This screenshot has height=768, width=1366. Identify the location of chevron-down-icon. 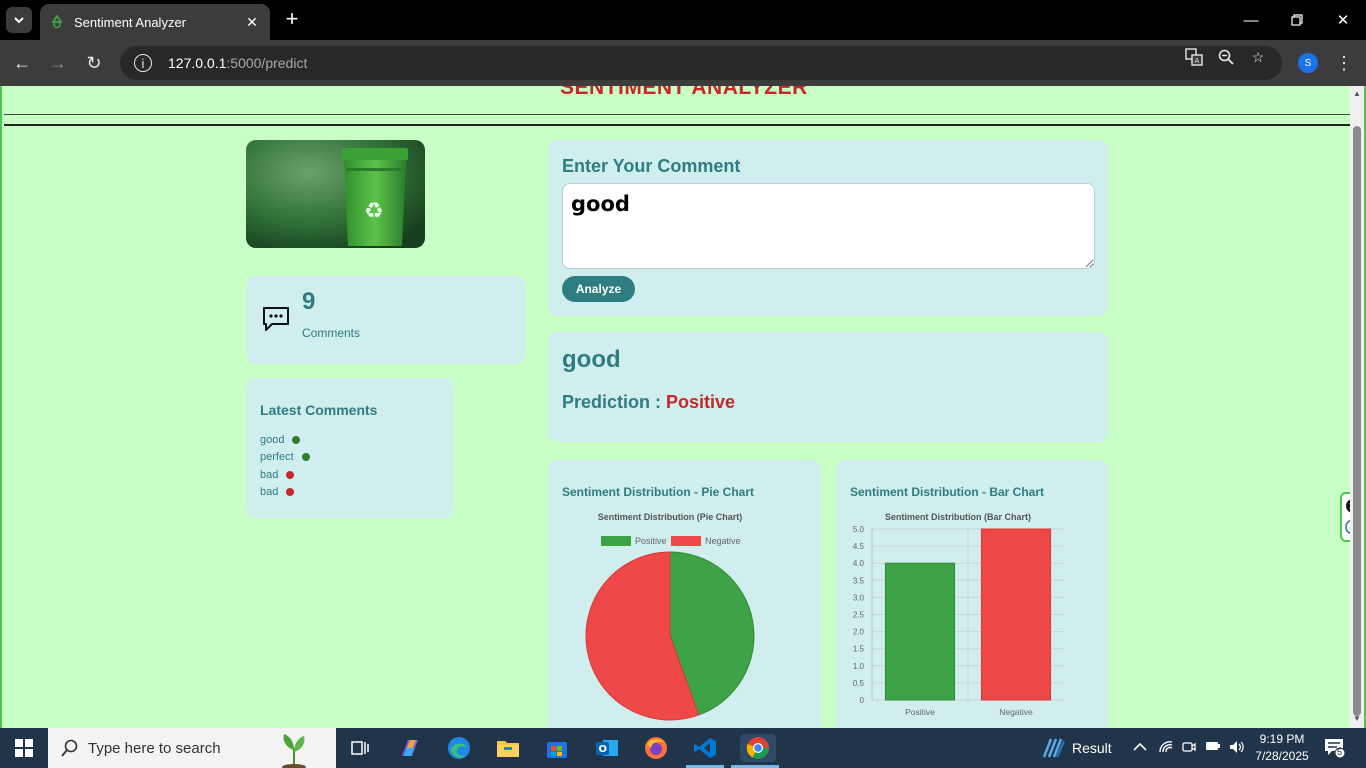
(19, 19).